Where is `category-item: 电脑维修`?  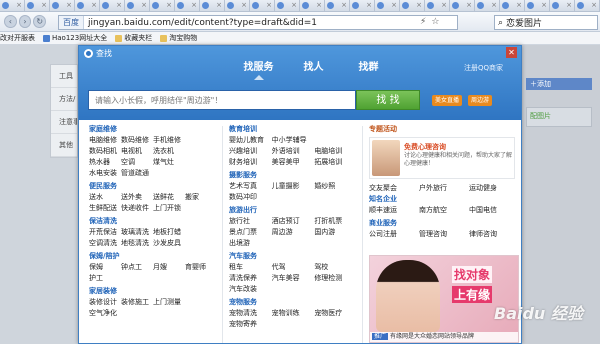 category-item: 电脑维修 is located at coordinates (105, 140).